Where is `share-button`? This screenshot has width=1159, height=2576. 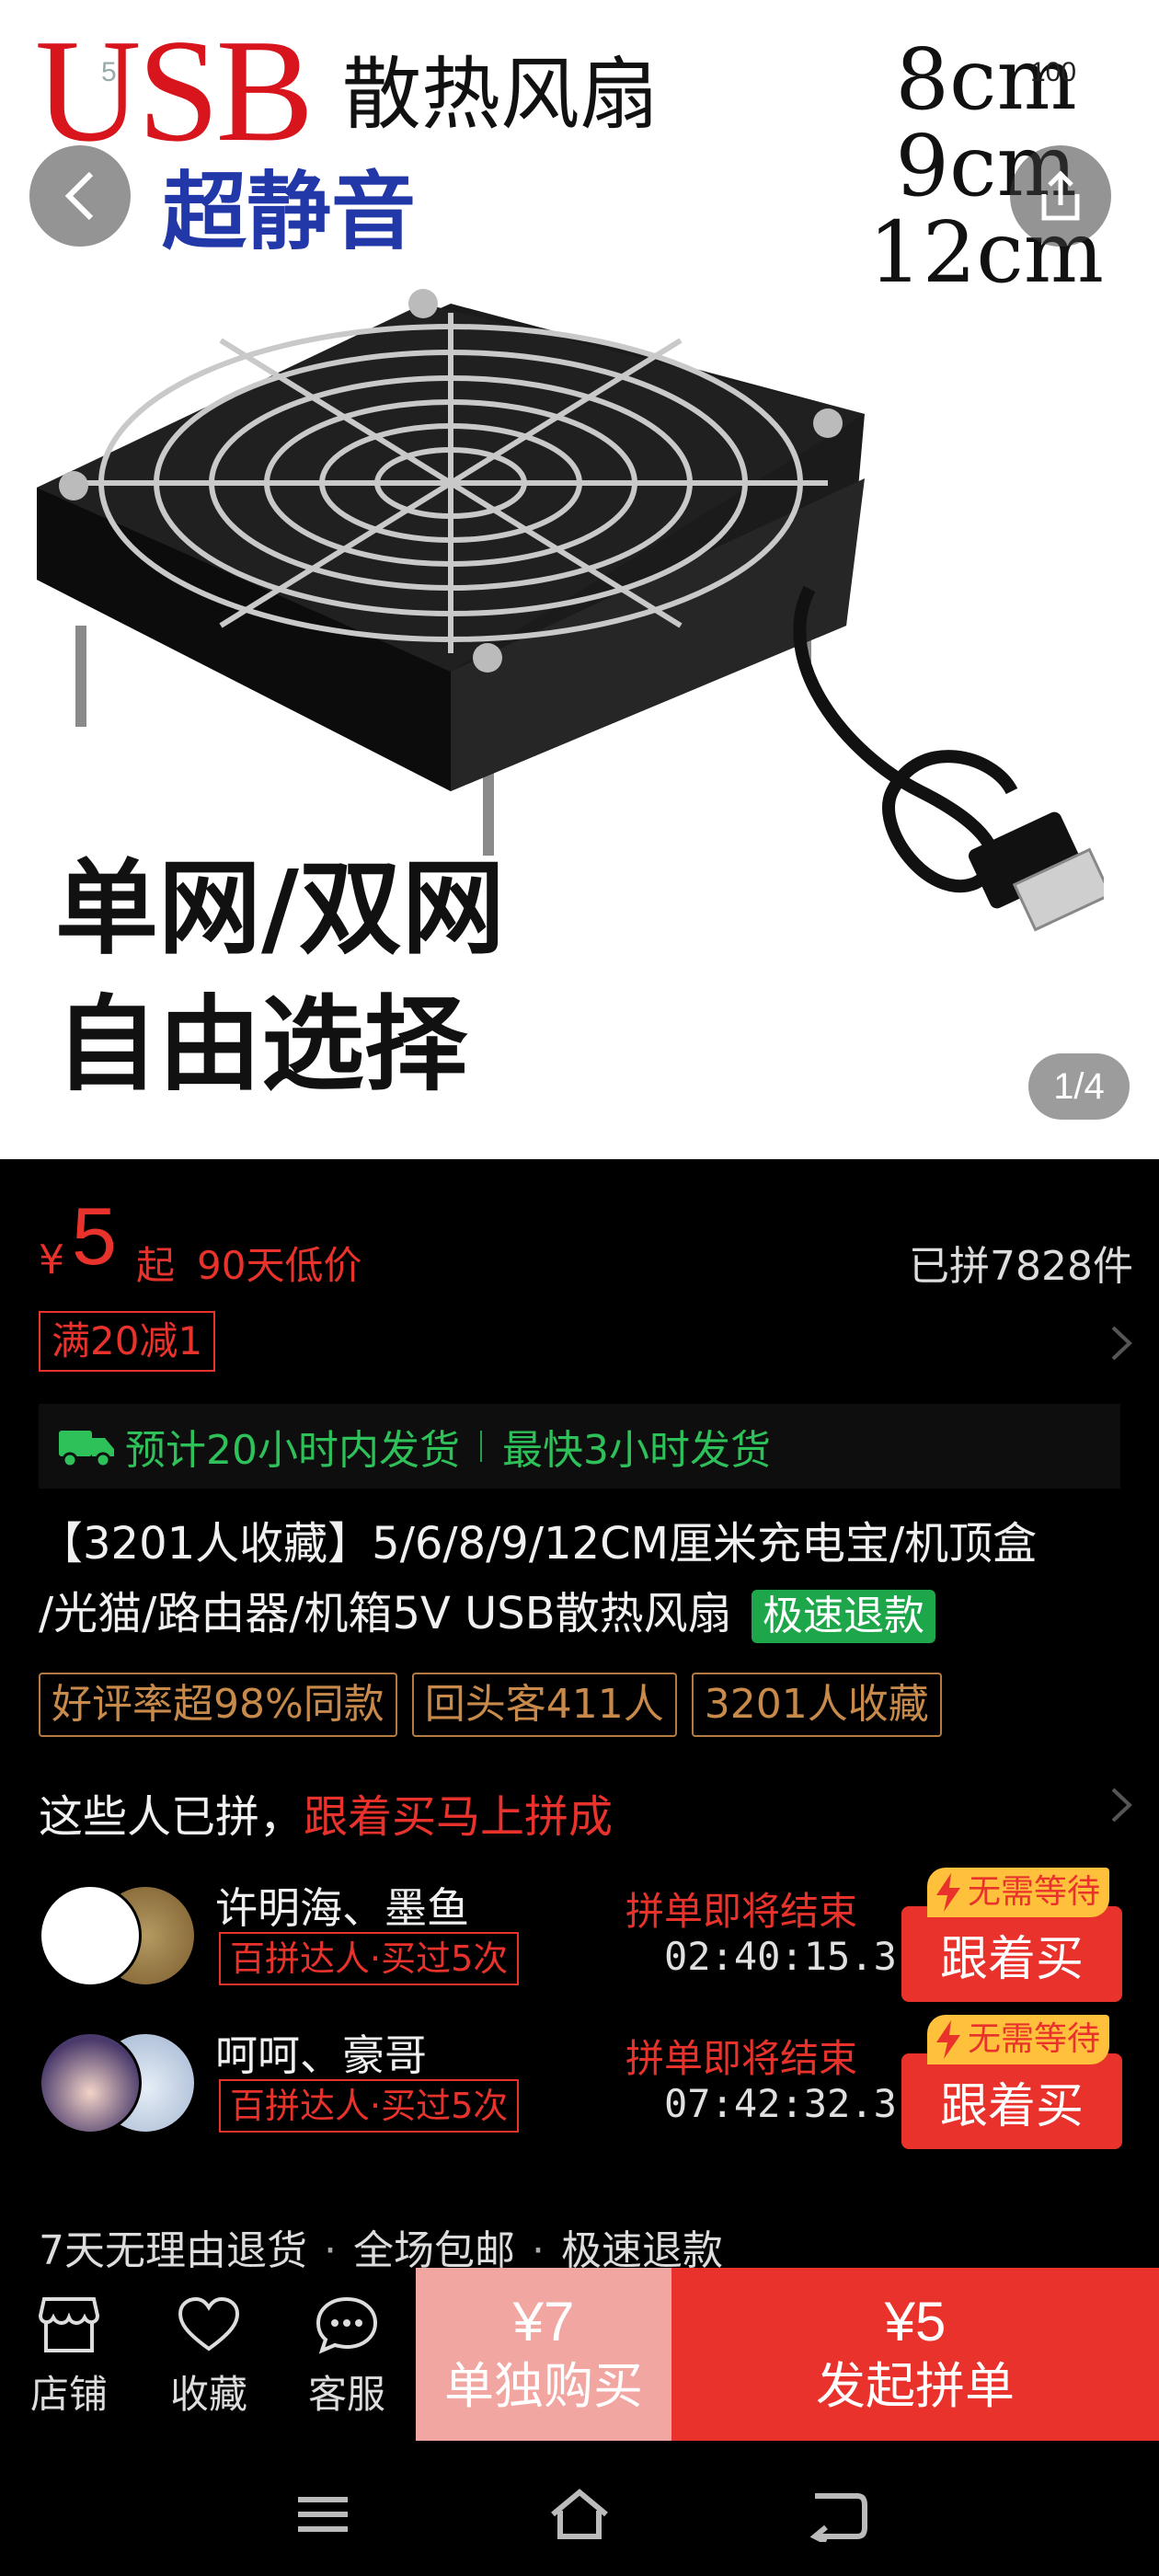 share-button is located at coordinates (1060, 196).